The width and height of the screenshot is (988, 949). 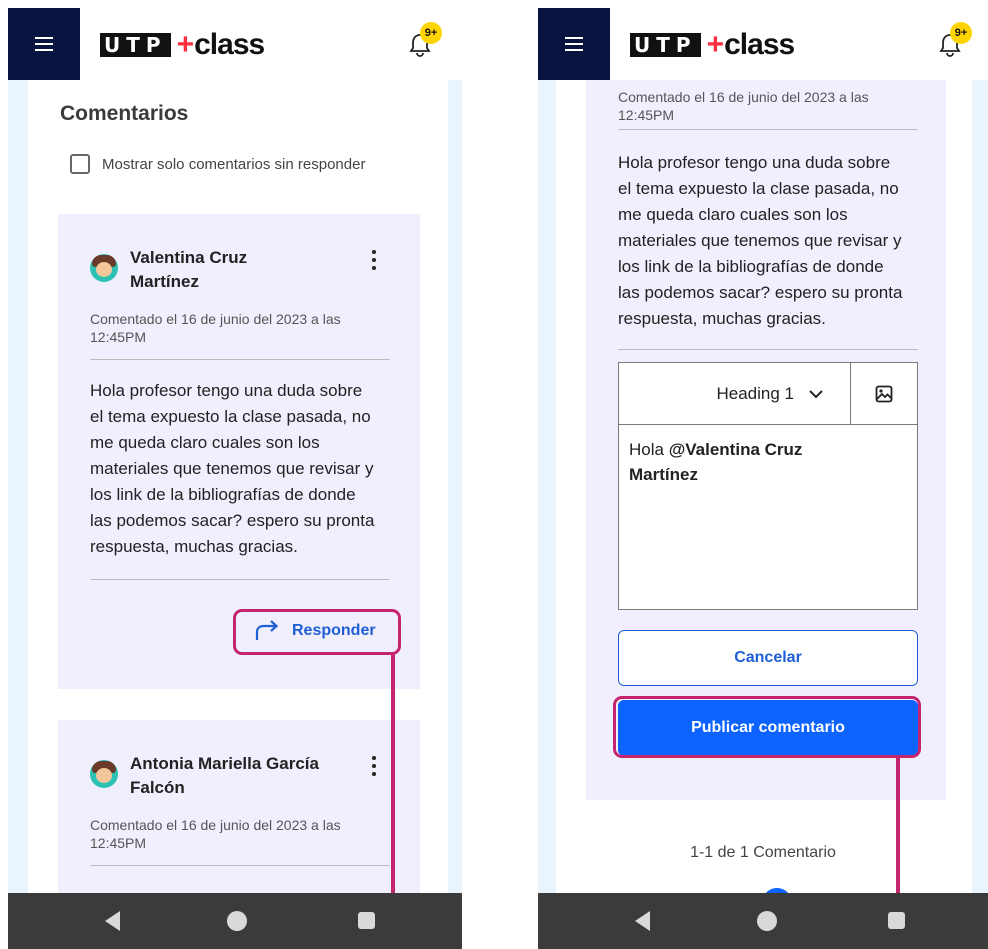 I want to click on author-name-line: Martínez, so click(x=164, y=281).